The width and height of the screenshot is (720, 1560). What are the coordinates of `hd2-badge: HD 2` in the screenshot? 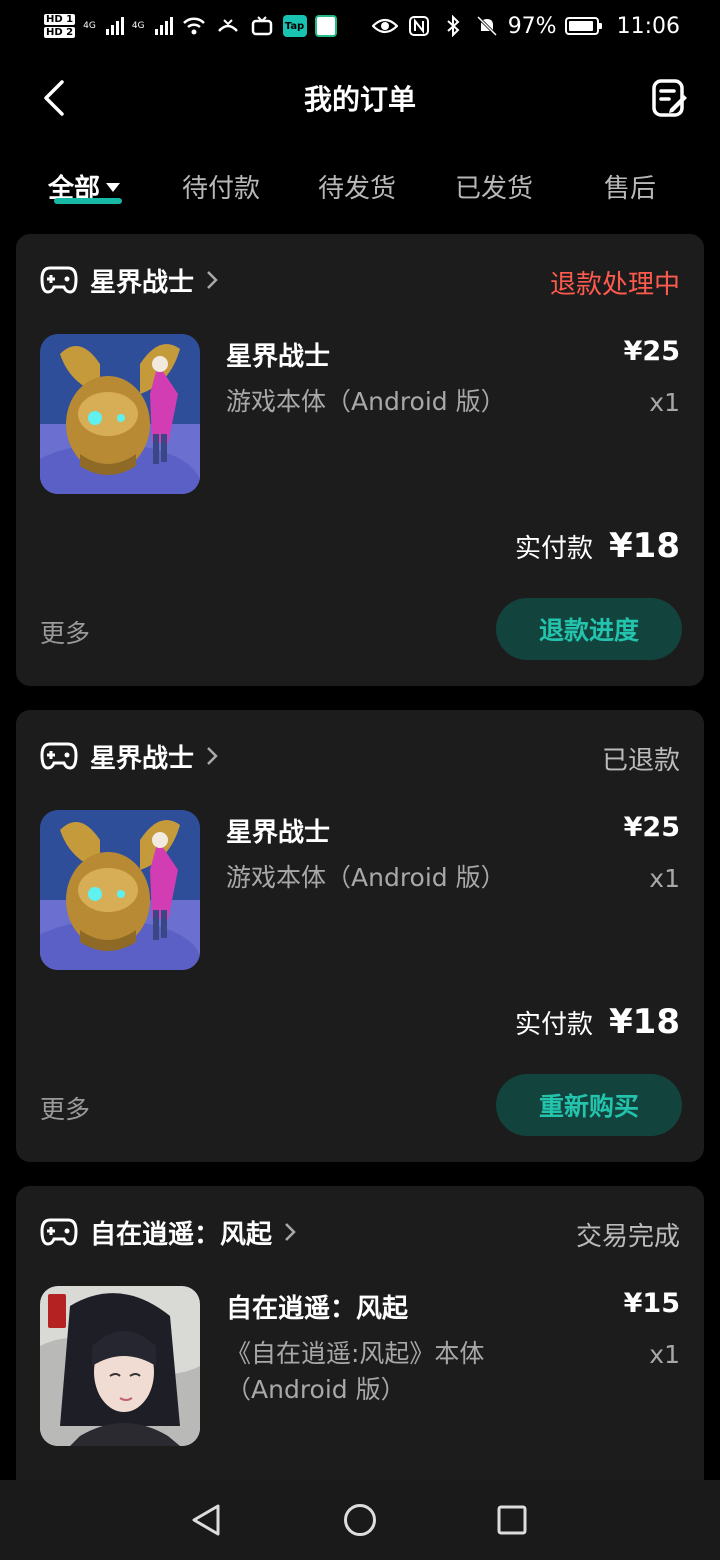 It's located at (60, 32).